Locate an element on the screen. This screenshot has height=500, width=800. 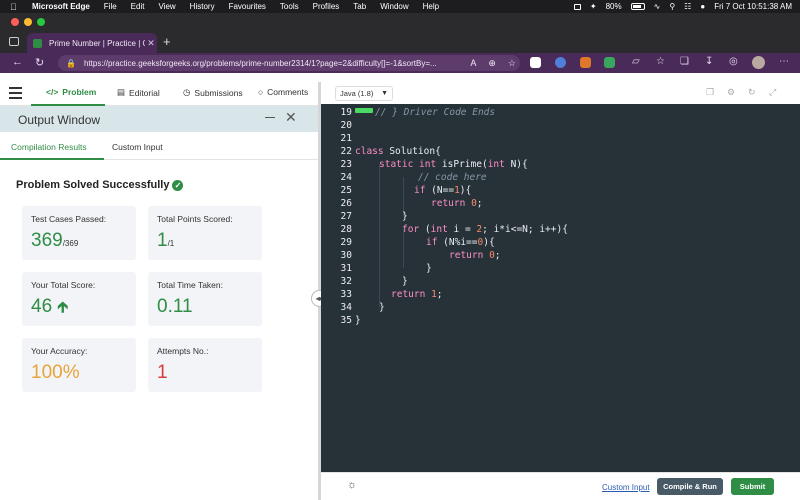
card-test-cases-label: Test Cases Passed: is located at coordinates (69, 219).